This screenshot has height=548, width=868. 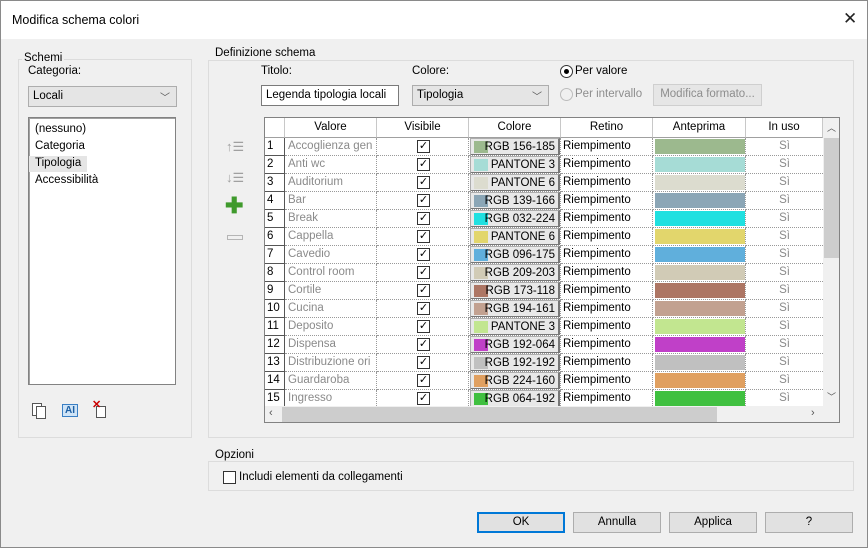 I want to click on help-button: ?, so click(x=809, y=522).